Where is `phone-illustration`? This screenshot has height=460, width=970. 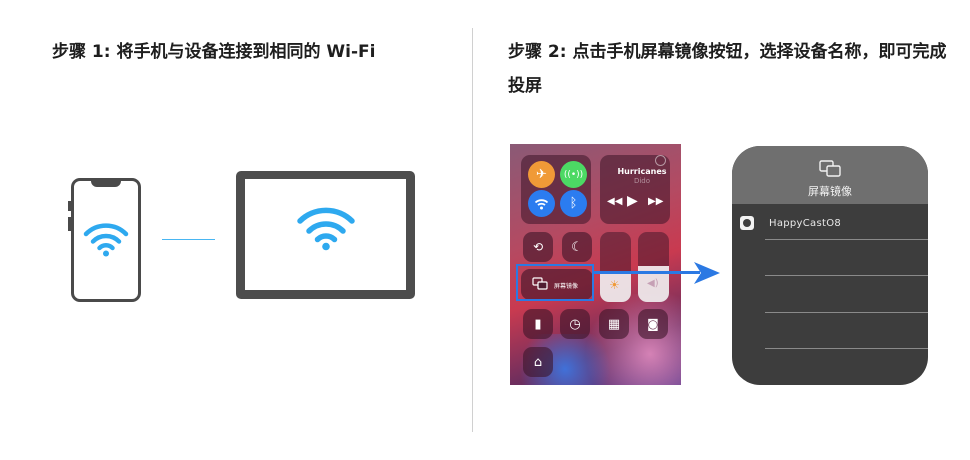
phone-illustration is located at coordinates (104, 240).